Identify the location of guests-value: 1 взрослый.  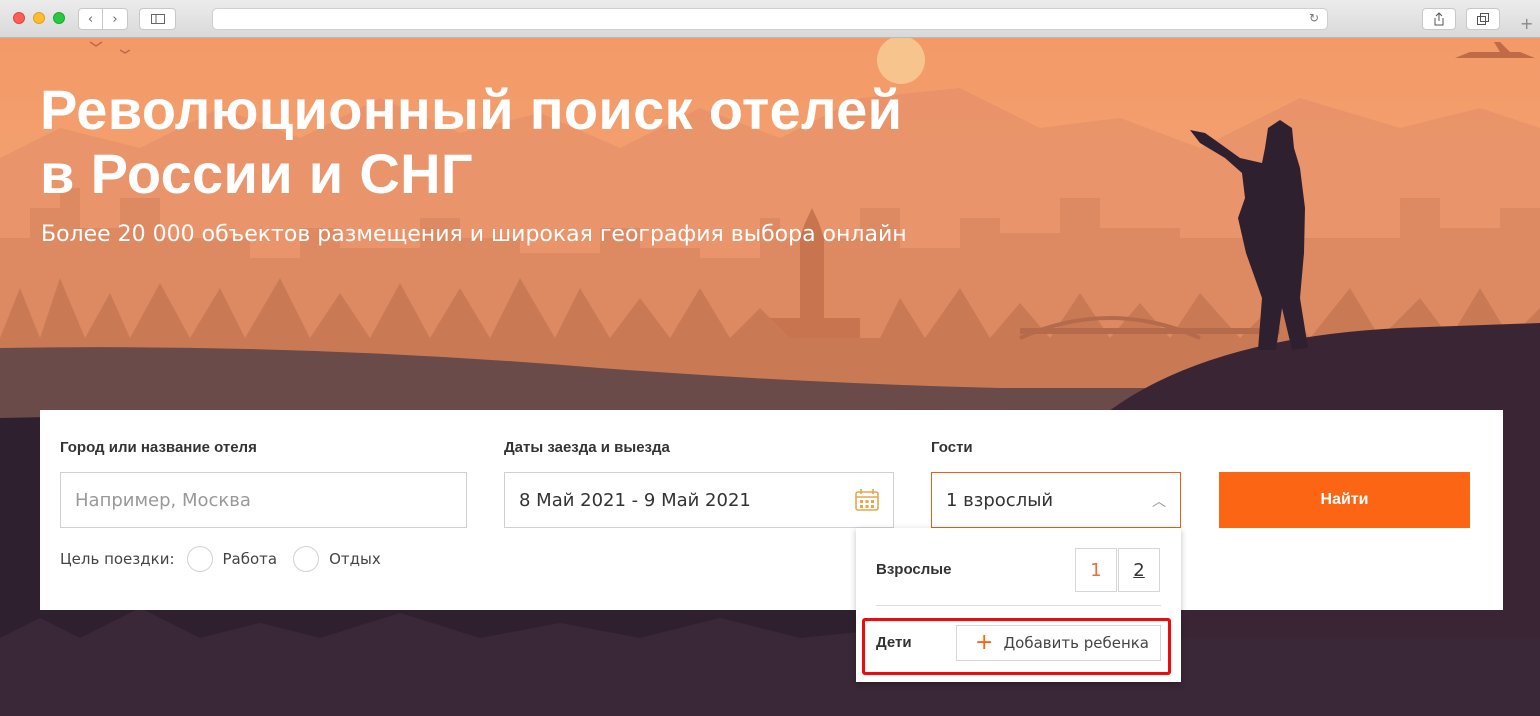
(1000, 500).